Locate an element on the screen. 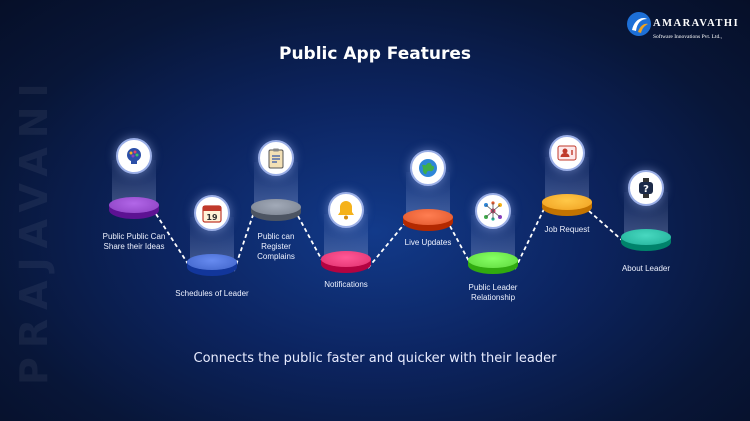 The image size is (750, 421). feature-label-line: Register is located at coordinates (276, 246).